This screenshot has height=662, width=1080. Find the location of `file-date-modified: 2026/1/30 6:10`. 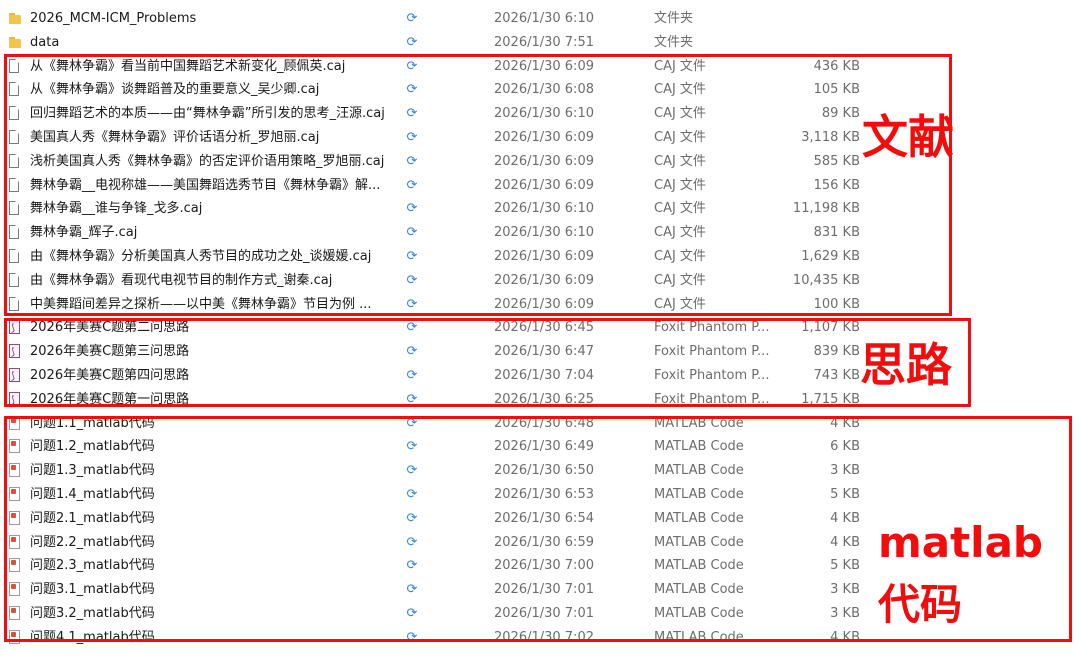

file-date-modified: 2026/1/30 6:10 is located at coordinates (544, 18).